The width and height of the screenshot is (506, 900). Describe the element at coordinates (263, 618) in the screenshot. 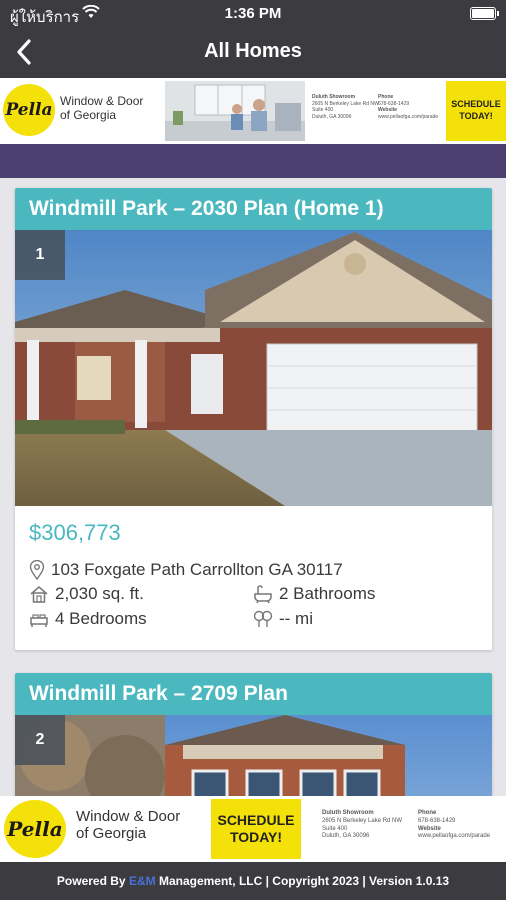

I see `trees-icon` at that location.